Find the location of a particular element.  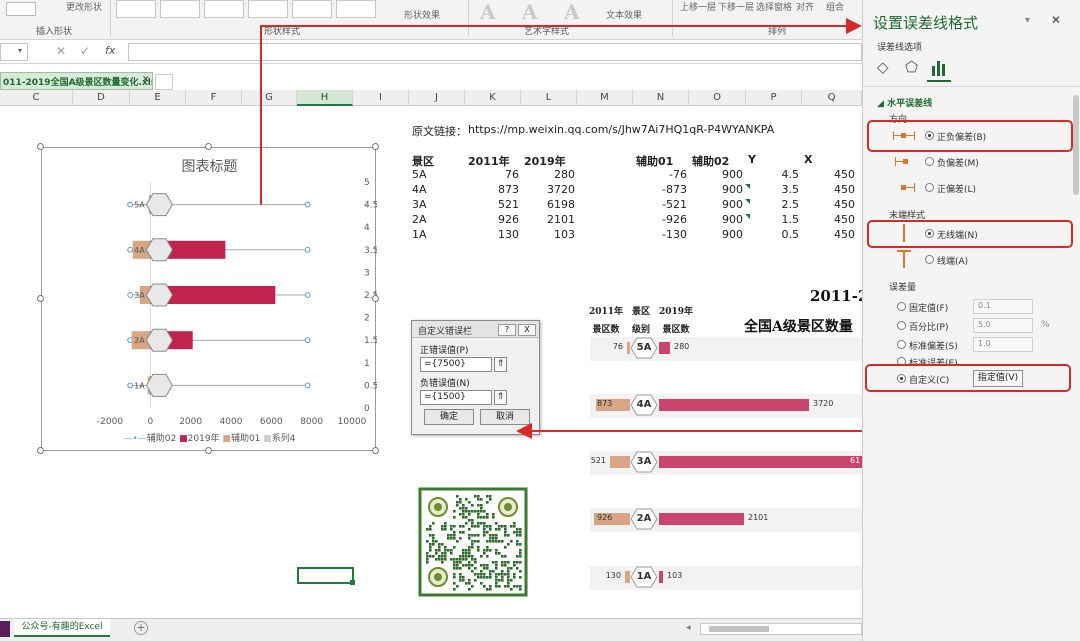

bring-forward-button: 上移一层 is located at coordinates (698, 6).